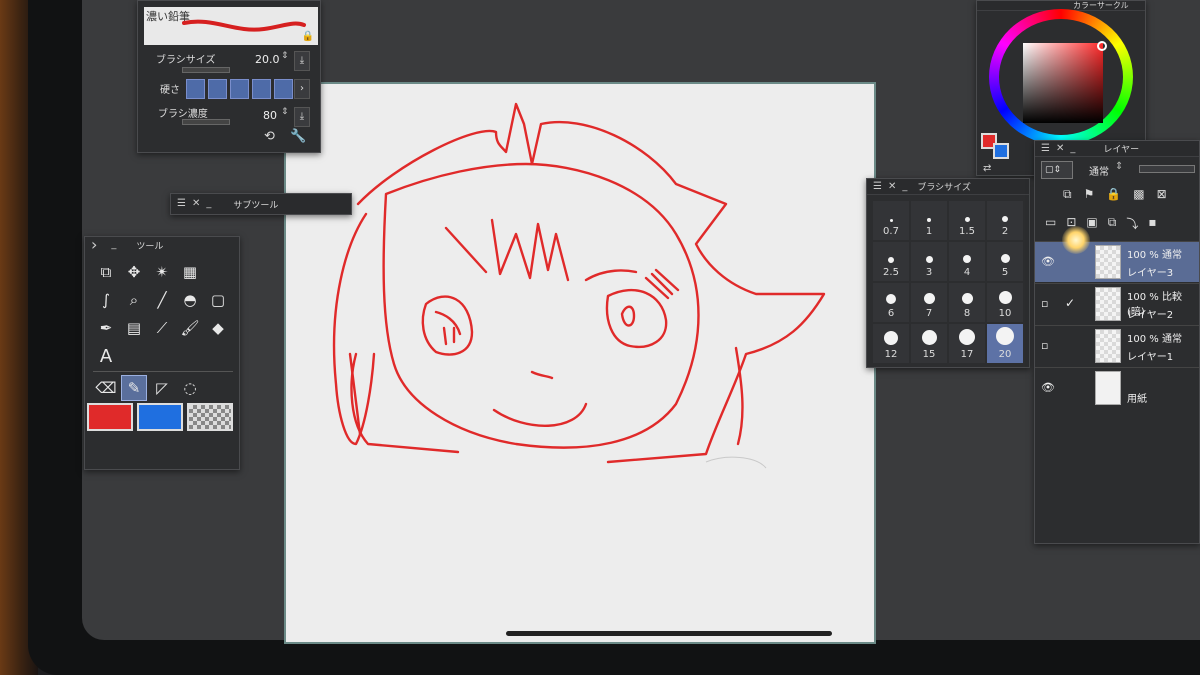 Image resolution: width=1200 pixels, height=675 pixels. What do you see at coordinates (967, 261) in the screenshot?
I see `brush-size-option: 4` at bounding box center [967, 261].